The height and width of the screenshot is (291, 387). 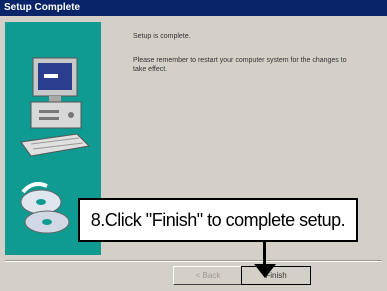 What do you see at coordinates (42, 7) in the screenshot?
I see `window-title: Setup Complete` at bounding box center [42, 7].